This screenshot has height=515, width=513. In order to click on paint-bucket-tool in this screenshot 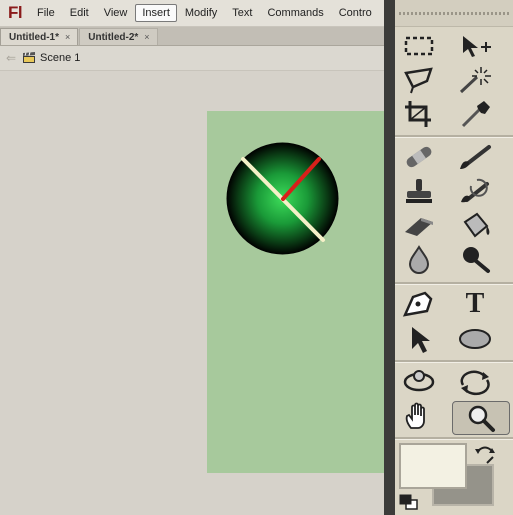, I will do `click(475, 225)`.